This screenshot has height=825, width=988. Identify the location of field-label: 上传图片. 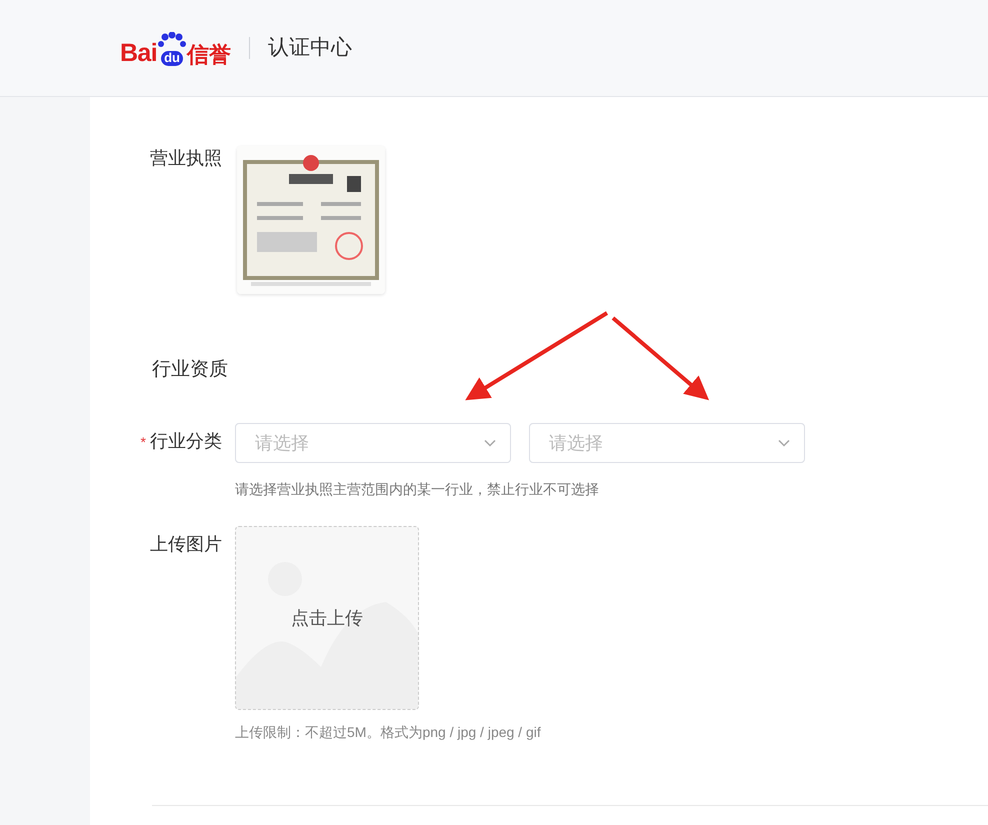
(186, 544).